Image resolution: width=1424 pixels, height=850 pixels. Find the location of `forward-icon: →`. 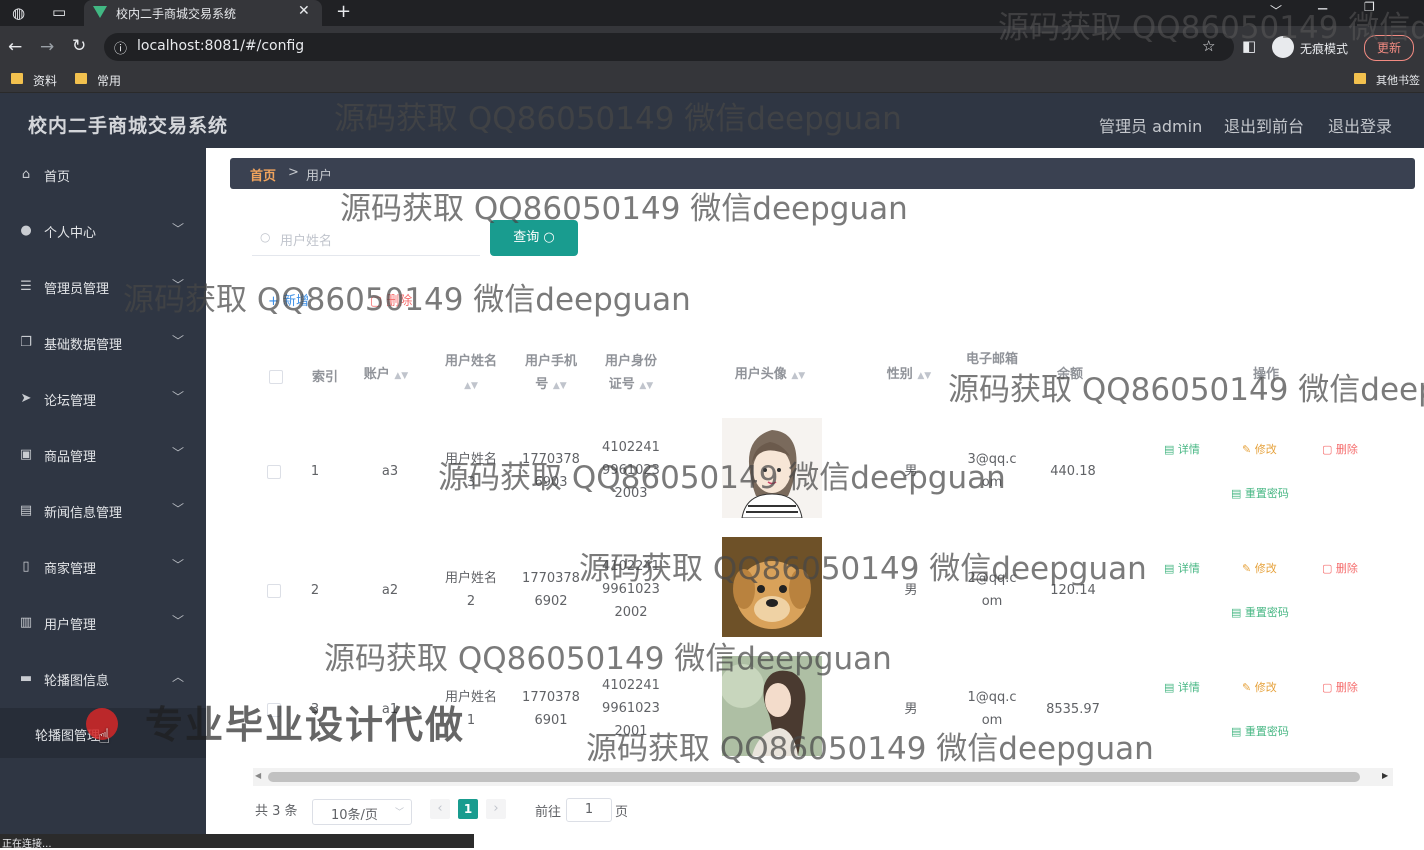

forward-icon: → is located at coordinates (47, 47).